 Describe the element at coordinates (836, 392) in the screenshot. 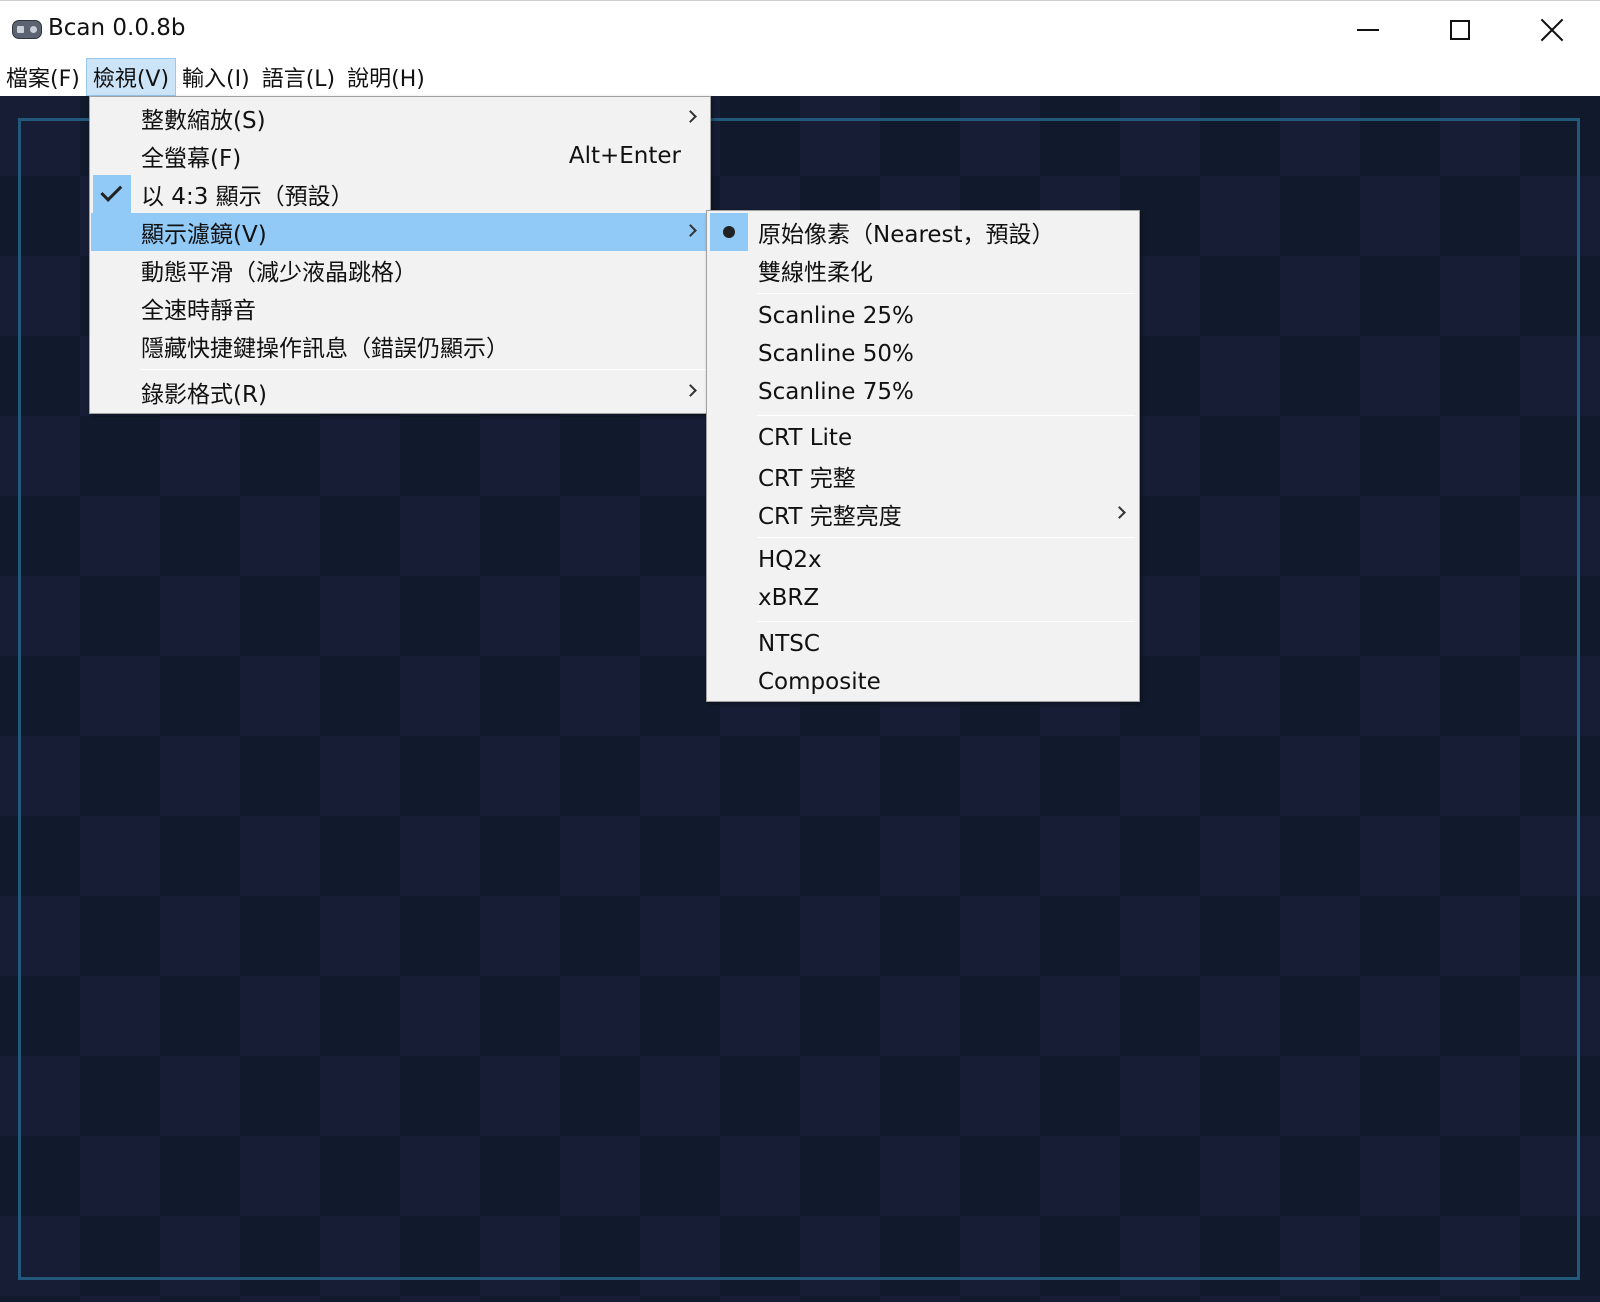

I see `menu-item-label: Scanline 75%` at that location.